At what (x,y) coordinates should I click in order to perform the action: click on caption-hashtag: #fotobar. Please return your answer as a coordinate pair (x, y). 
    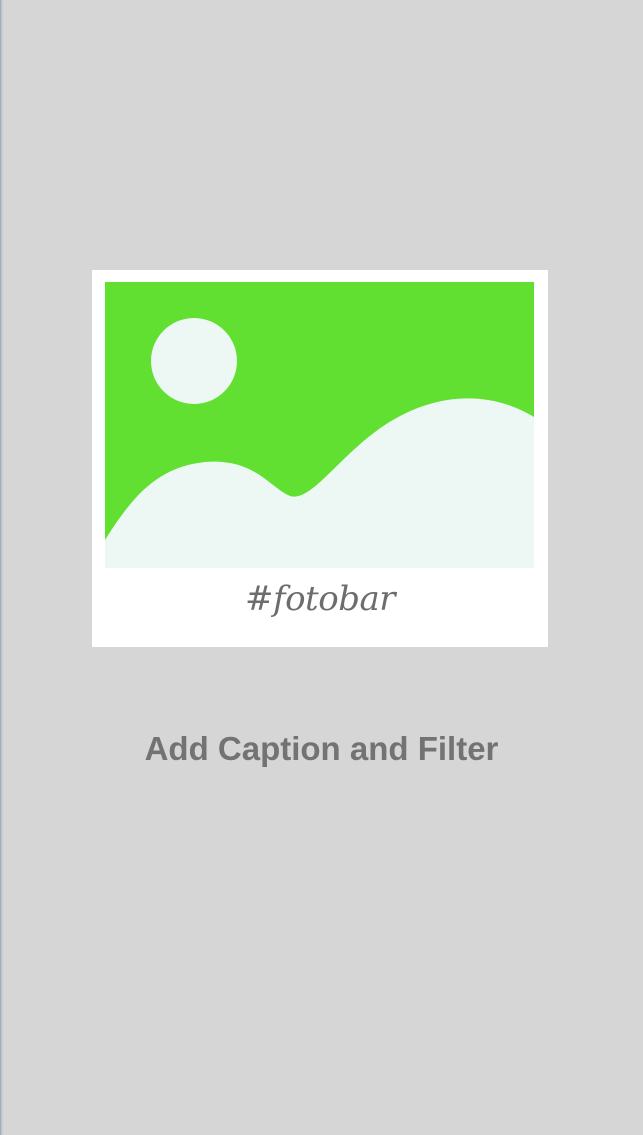
    Looking at the image, I should click on (320, 599).